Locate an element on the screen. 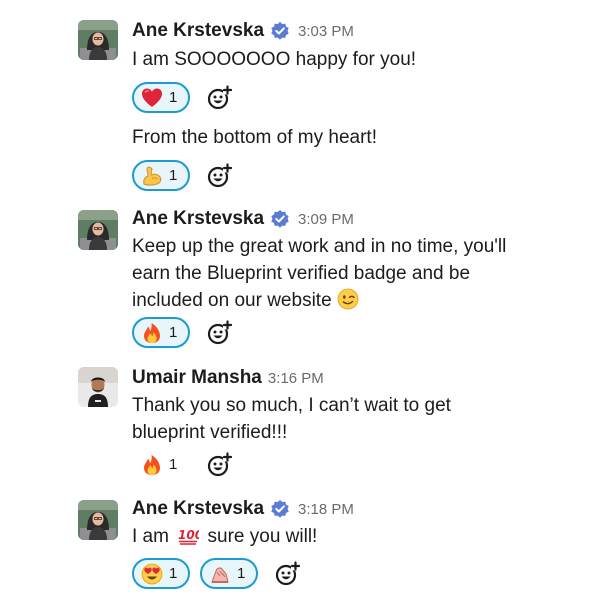 The height and width of the screenshot is (600, 600). message-line-with-emoji: included on our website is located at coordinates (342, 300).